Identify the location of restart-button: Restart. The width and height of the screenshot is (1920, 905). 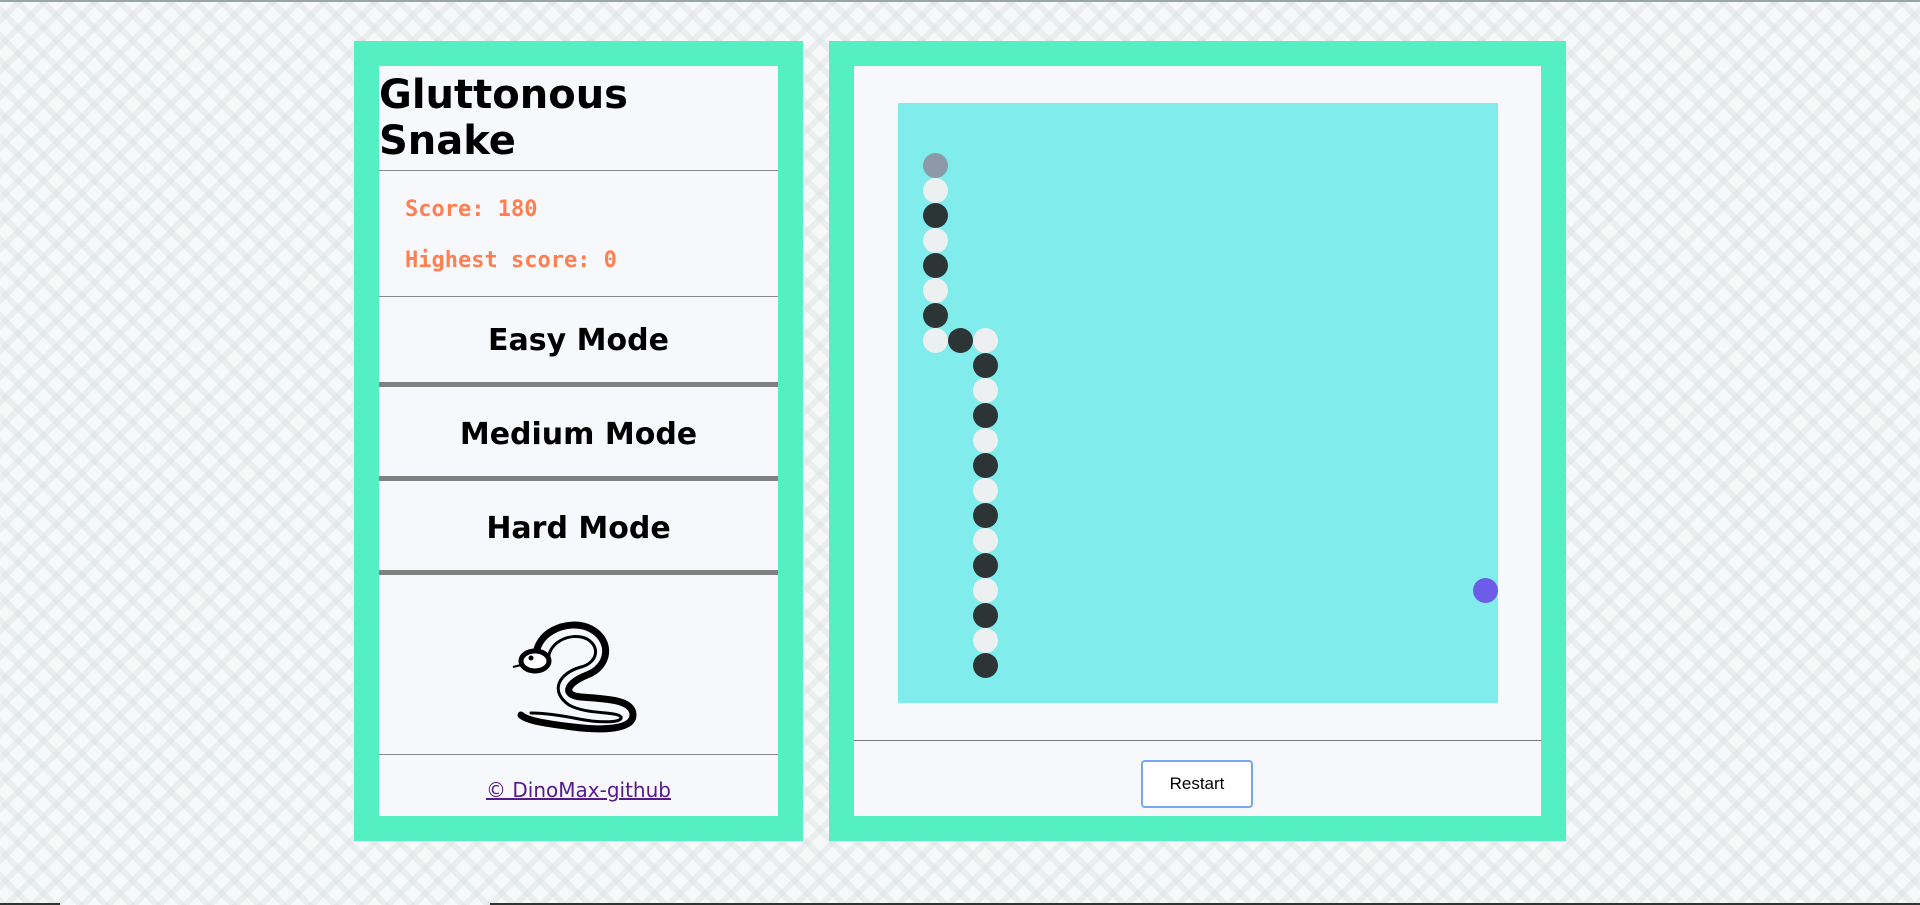
(1197, 784).